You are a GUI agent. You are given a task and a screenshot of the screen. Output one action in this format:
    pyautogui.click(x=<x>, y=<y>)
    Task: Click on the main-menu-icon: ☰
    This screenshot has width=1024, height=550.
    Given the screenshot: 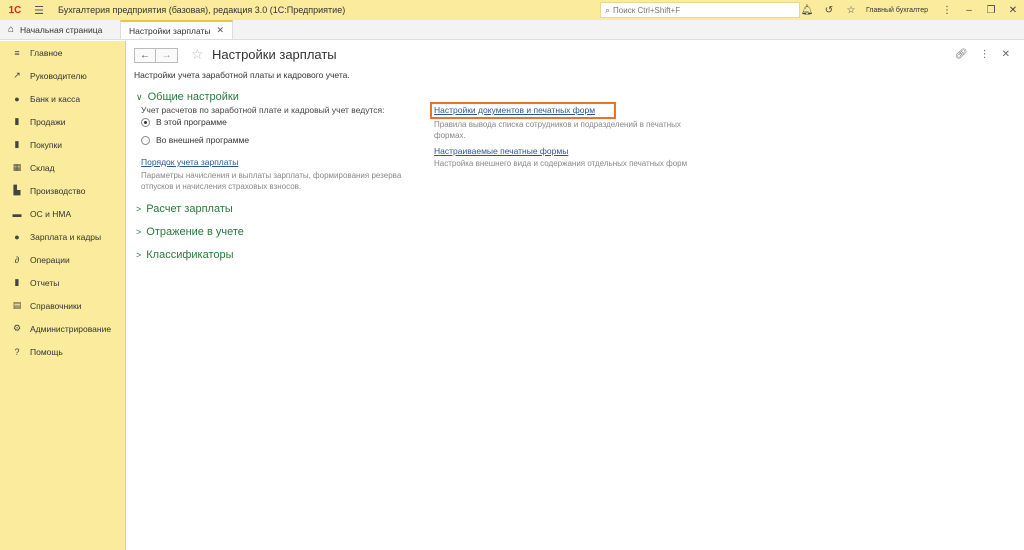 What is the action you would take?
    pyautogui.click(x=39, y=10)
    